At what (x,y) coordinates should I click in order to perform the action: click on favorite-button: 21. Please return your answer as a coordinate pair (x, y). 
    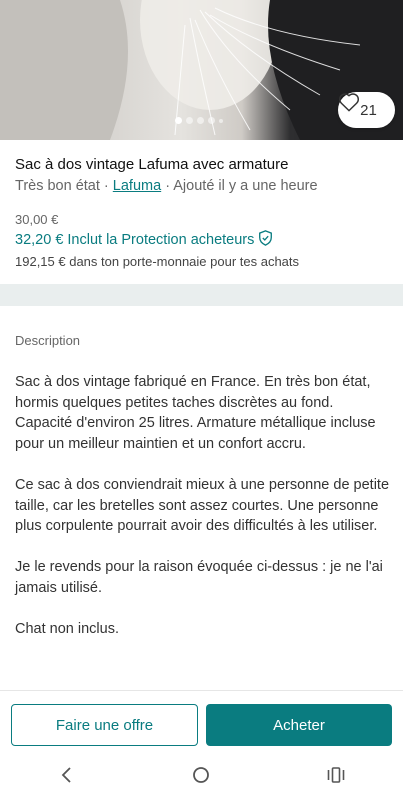
    Looking at the image, I should click on (366, 110).